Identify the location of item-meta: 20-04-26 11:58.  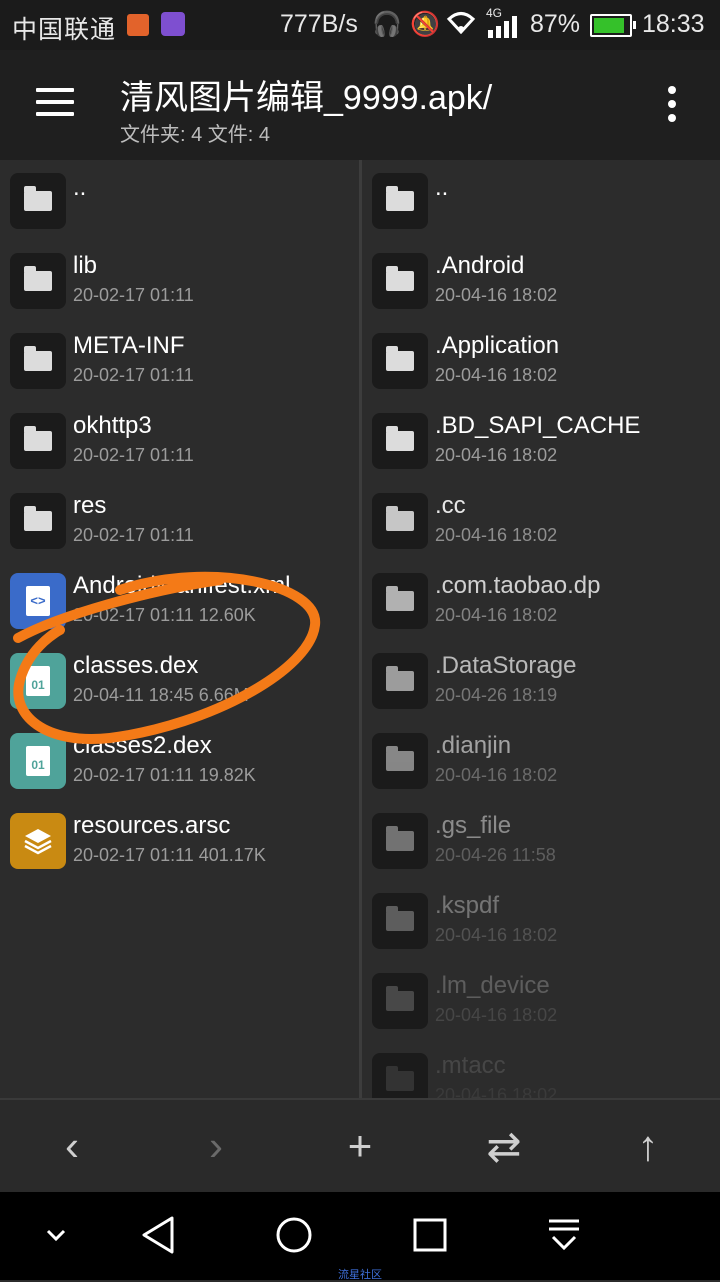
(495, 855).